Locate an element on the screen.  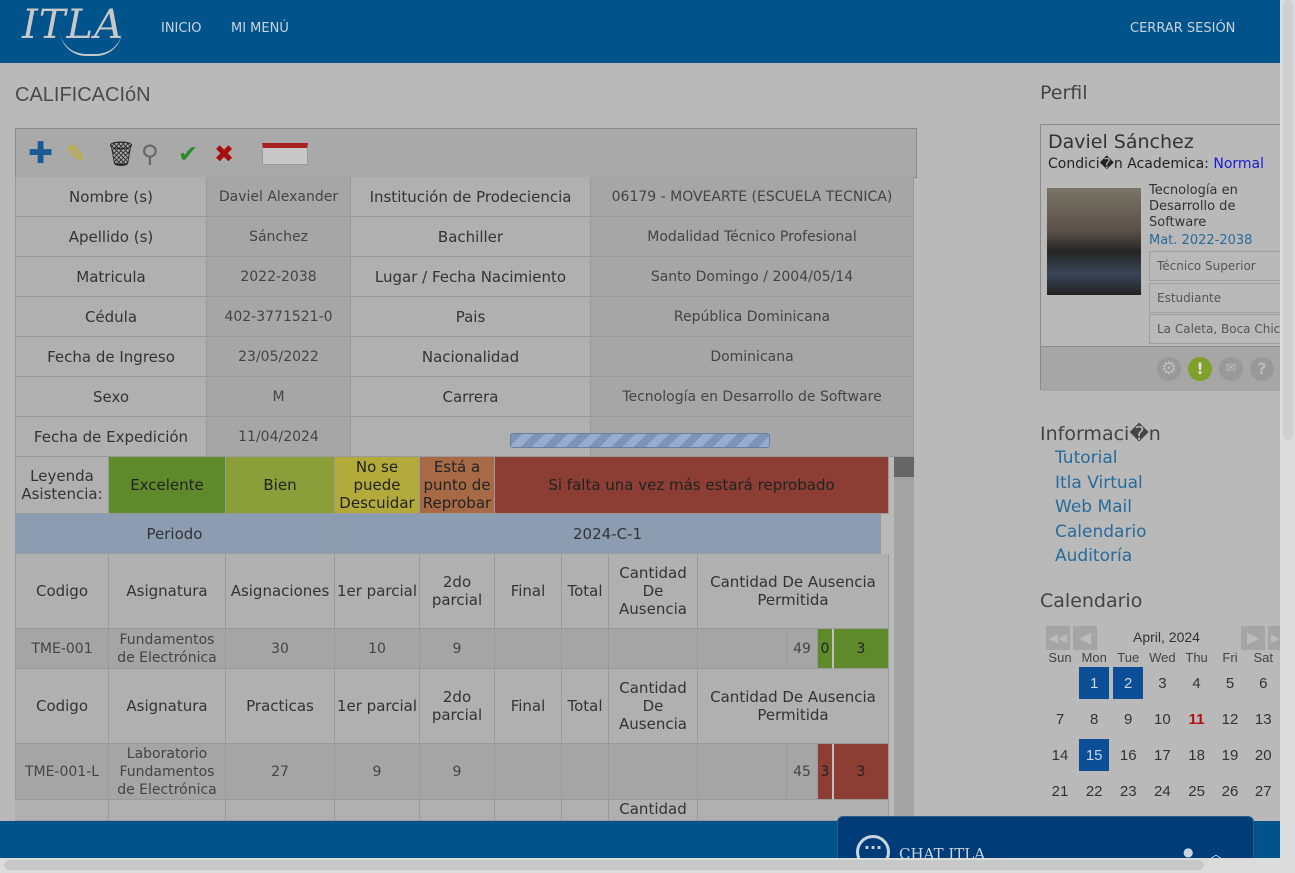
calendar-day: 15 is located at coordinates (1094, 755).